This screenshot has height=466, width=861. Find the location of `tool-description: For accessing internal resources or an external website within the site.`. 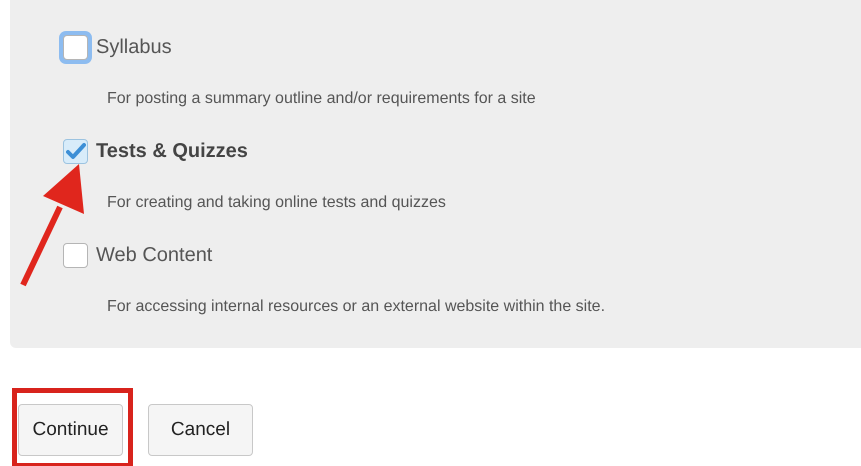

tool-description: For accessing internal resources or an external website within the site. is located at coordinates (356, 307).